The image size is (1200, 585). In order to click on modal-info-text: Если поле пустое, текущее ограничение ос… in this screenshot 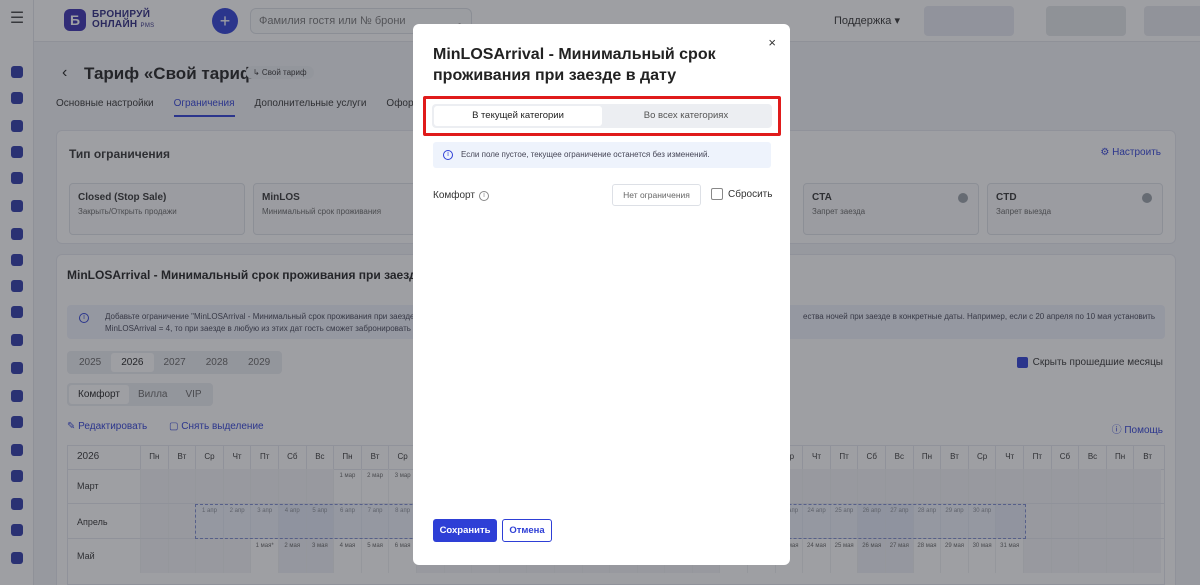, I will do `click(585, 154)`.